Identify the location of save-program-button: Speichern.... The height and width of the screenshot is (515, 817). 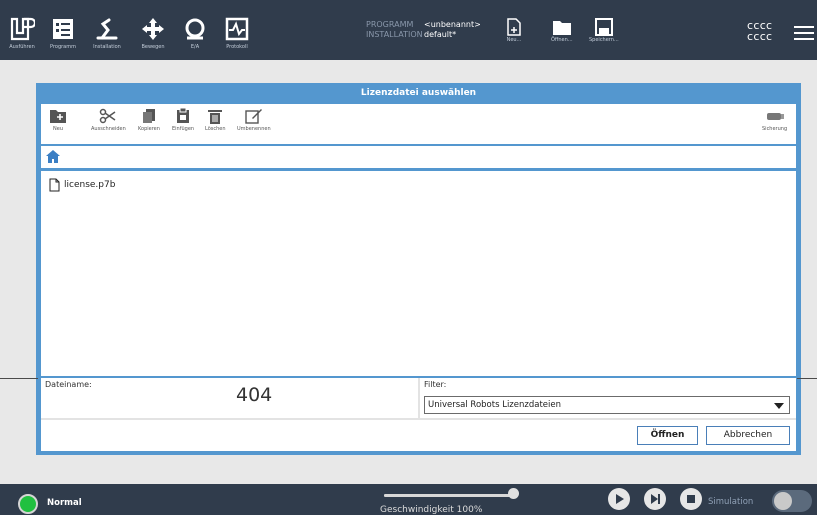
(604, 30).